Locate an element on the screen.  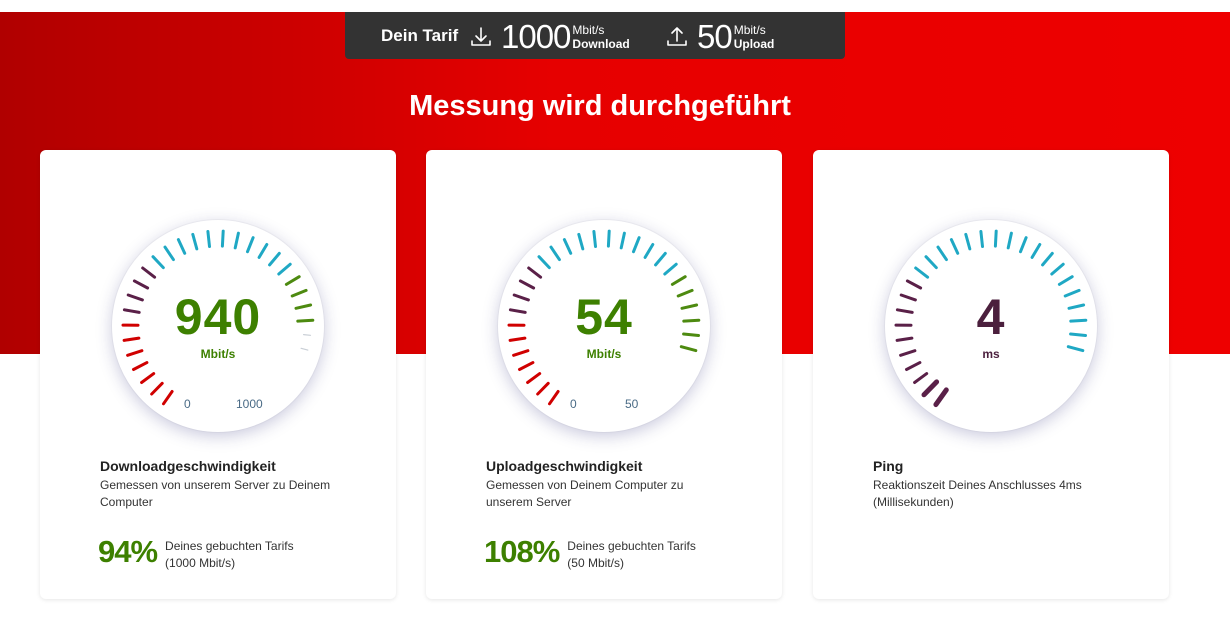
ping-gauge: 4 ms is located at coordinates (991, 326).